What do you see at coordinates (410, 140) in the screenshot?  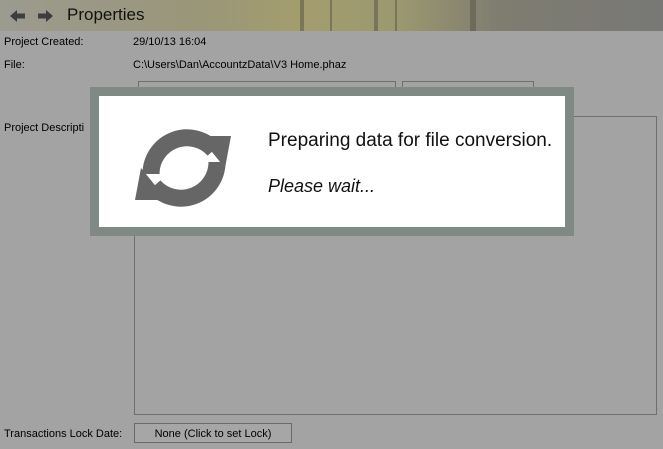 I see `progress-message: Preparing data for file conversion.` at bounding box center [410, 140].